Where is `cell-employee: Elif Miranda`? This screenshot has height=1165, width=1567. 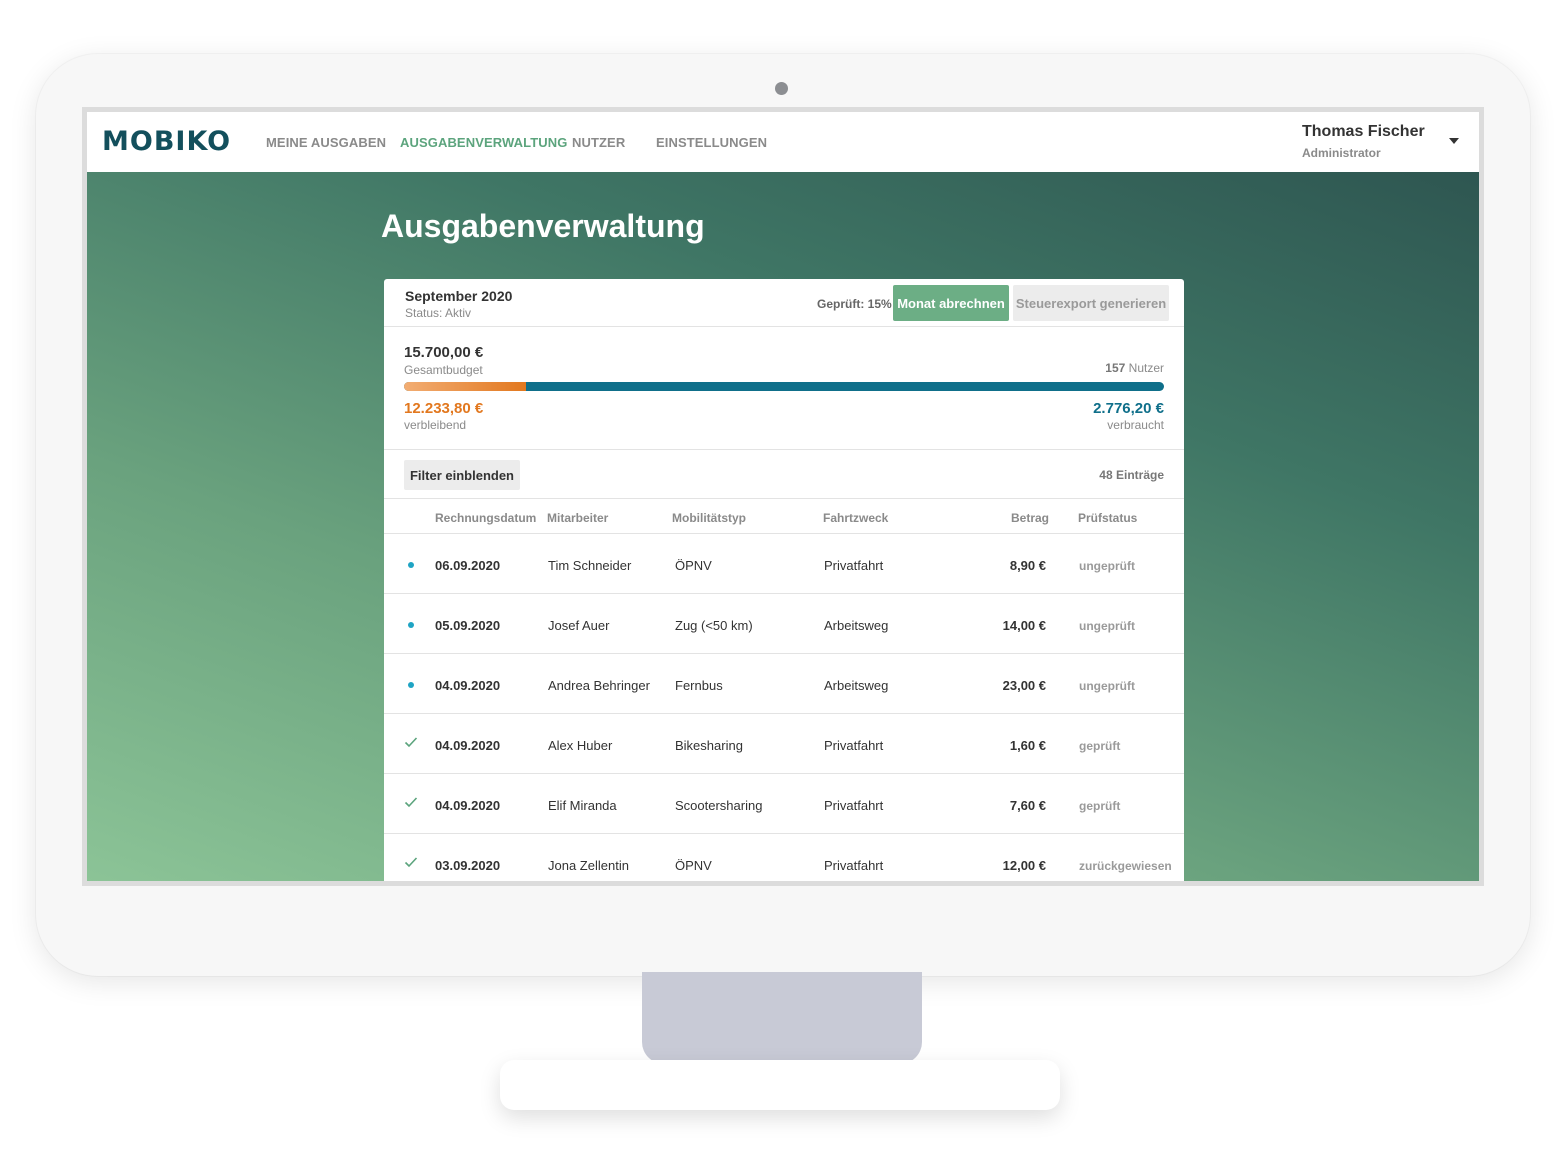 cell-employee: Elif Miranda is located at coordinates (582, 805).